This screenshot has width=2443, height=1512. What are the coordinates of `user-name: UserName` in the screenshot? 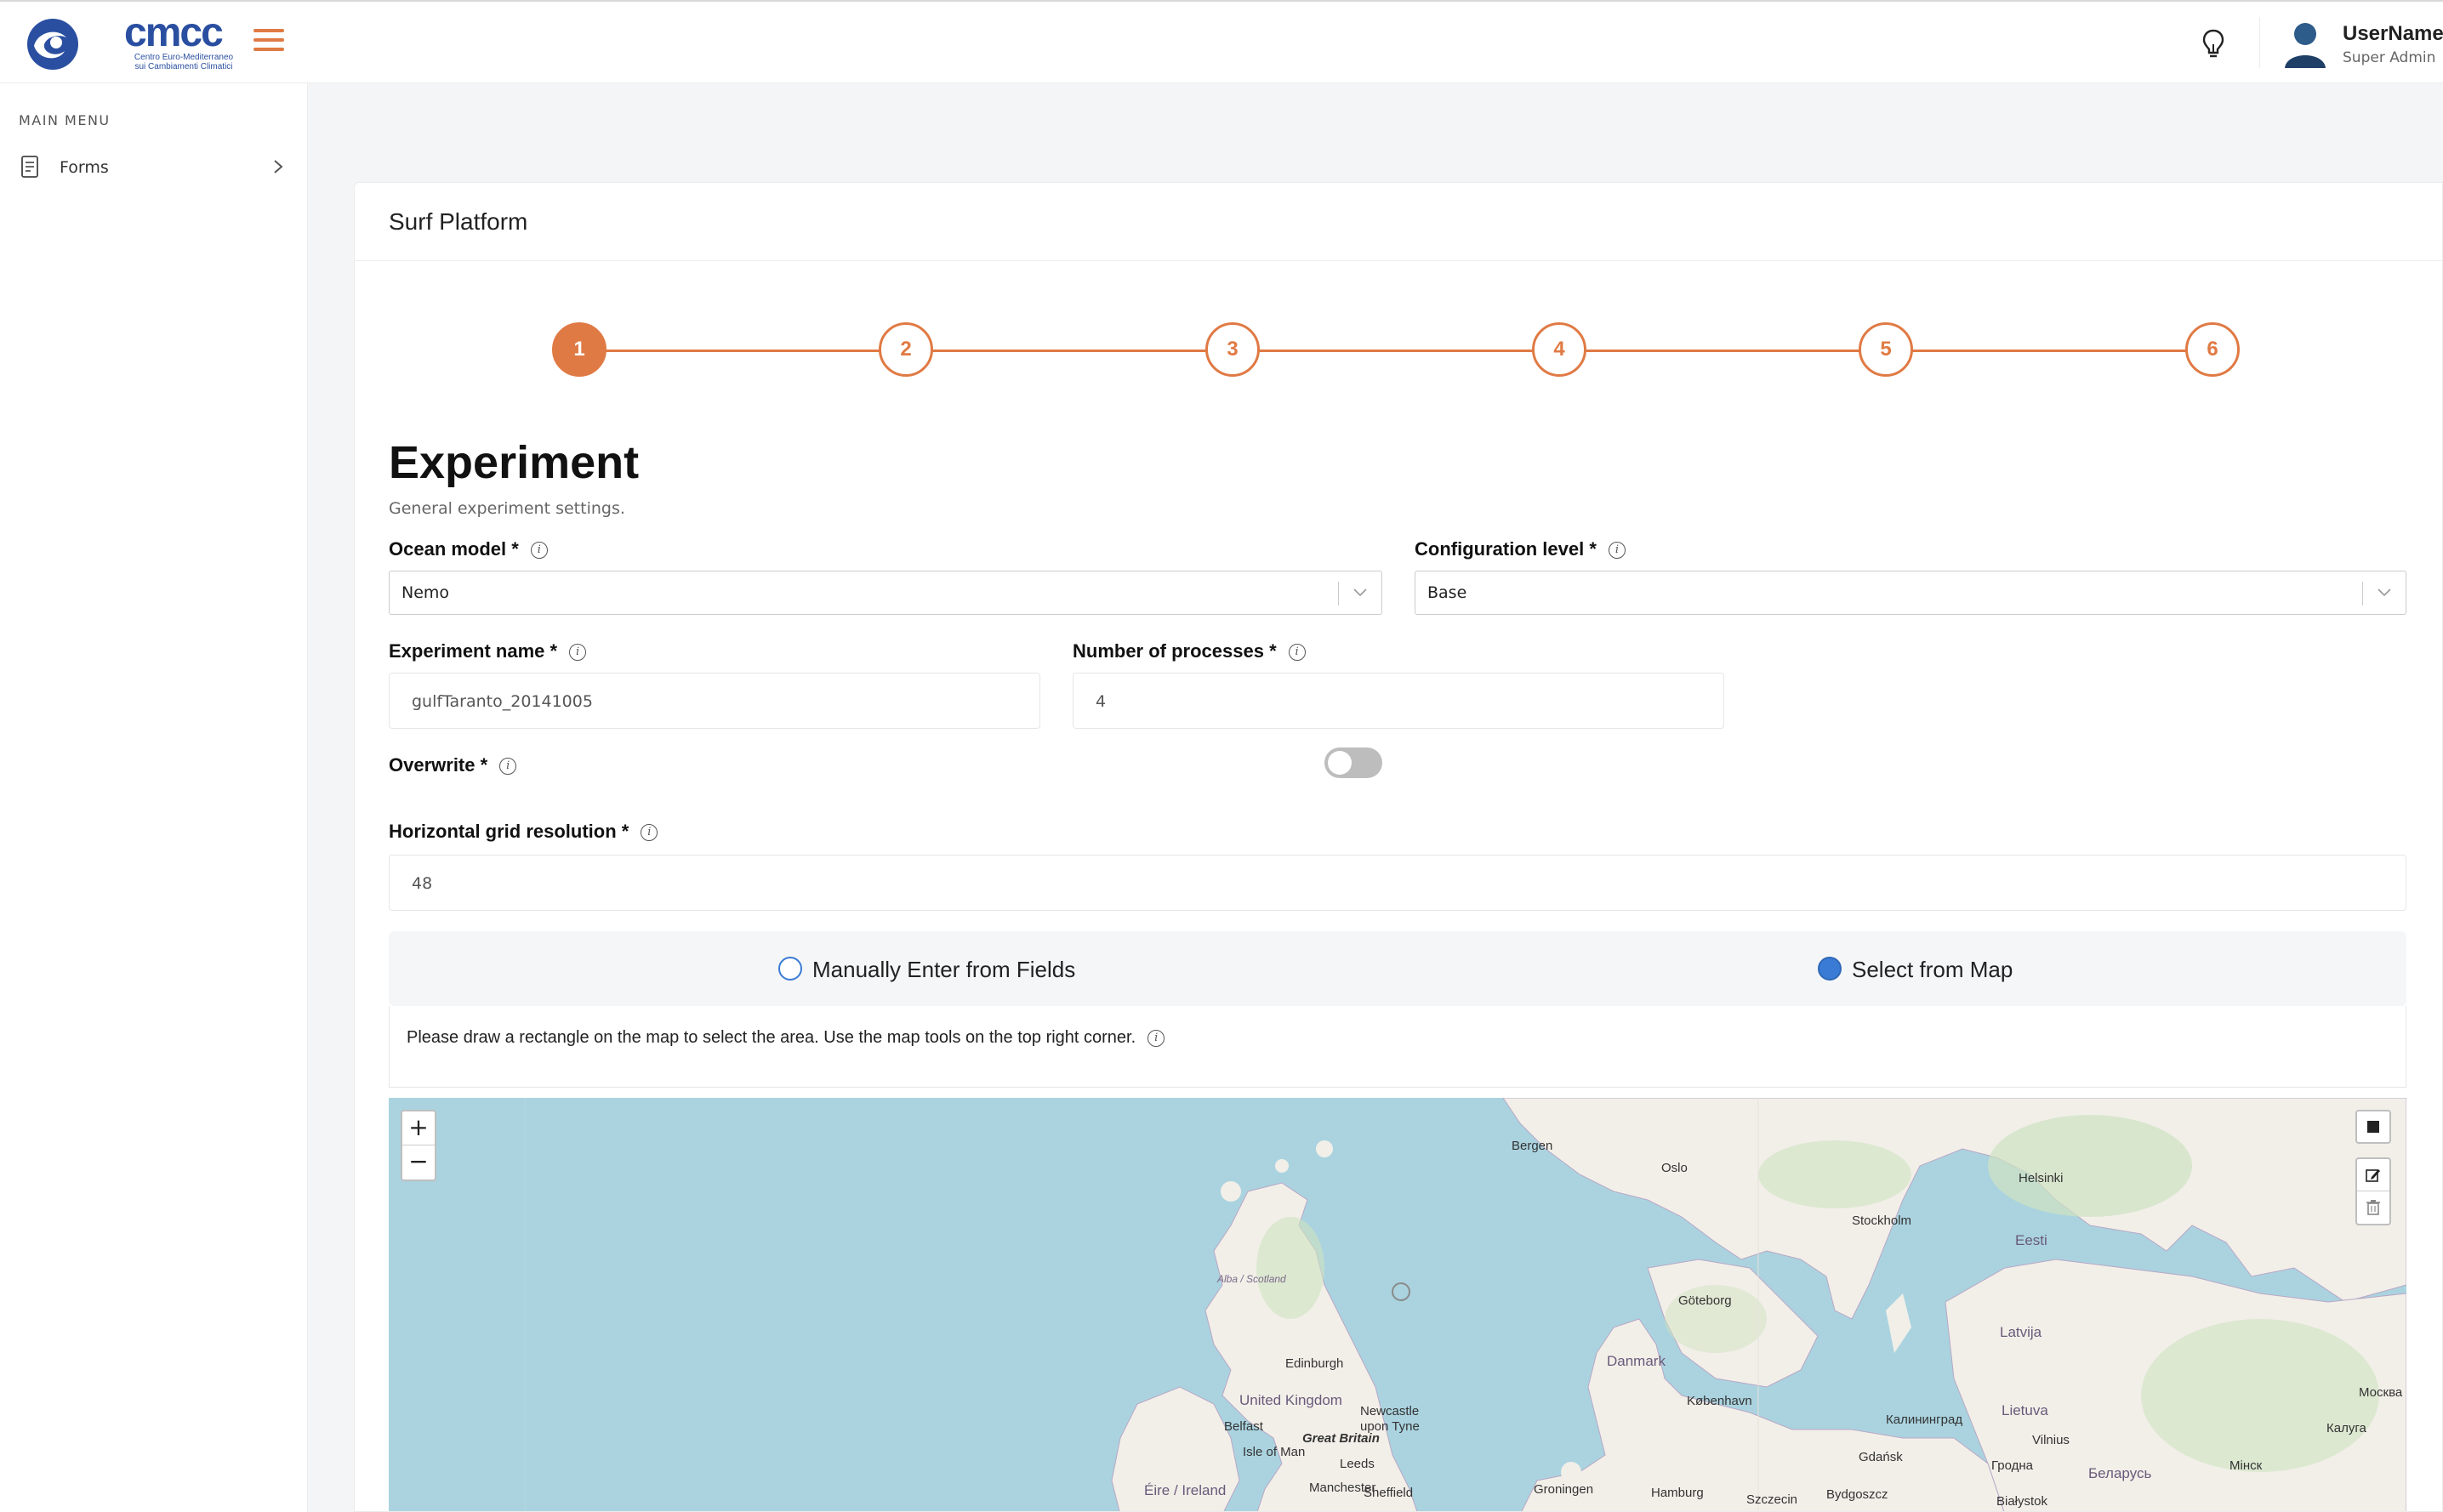 It's located at (2393, 34).